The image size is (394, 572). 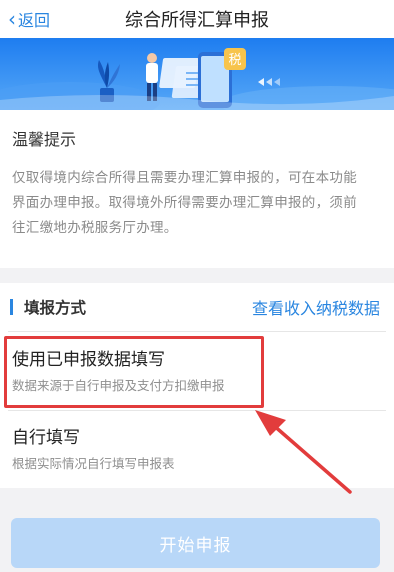 I want to click on arrow-decoration, so click(x=269, y=82).